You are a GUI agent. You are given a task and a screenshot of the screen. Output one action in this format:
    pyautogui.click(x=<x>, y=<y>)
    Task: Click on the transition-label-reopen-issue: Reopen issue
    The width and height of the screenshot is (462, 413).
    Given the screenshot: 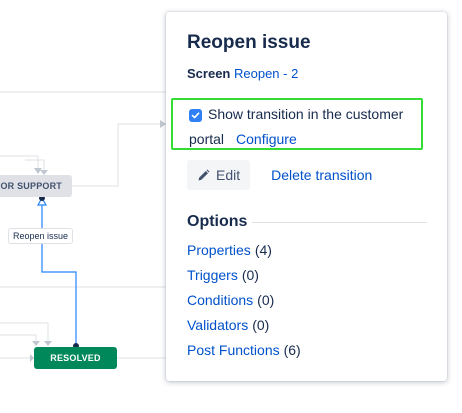 What is the action you would take?
    pyautogui.click(x=41, y=236)
    